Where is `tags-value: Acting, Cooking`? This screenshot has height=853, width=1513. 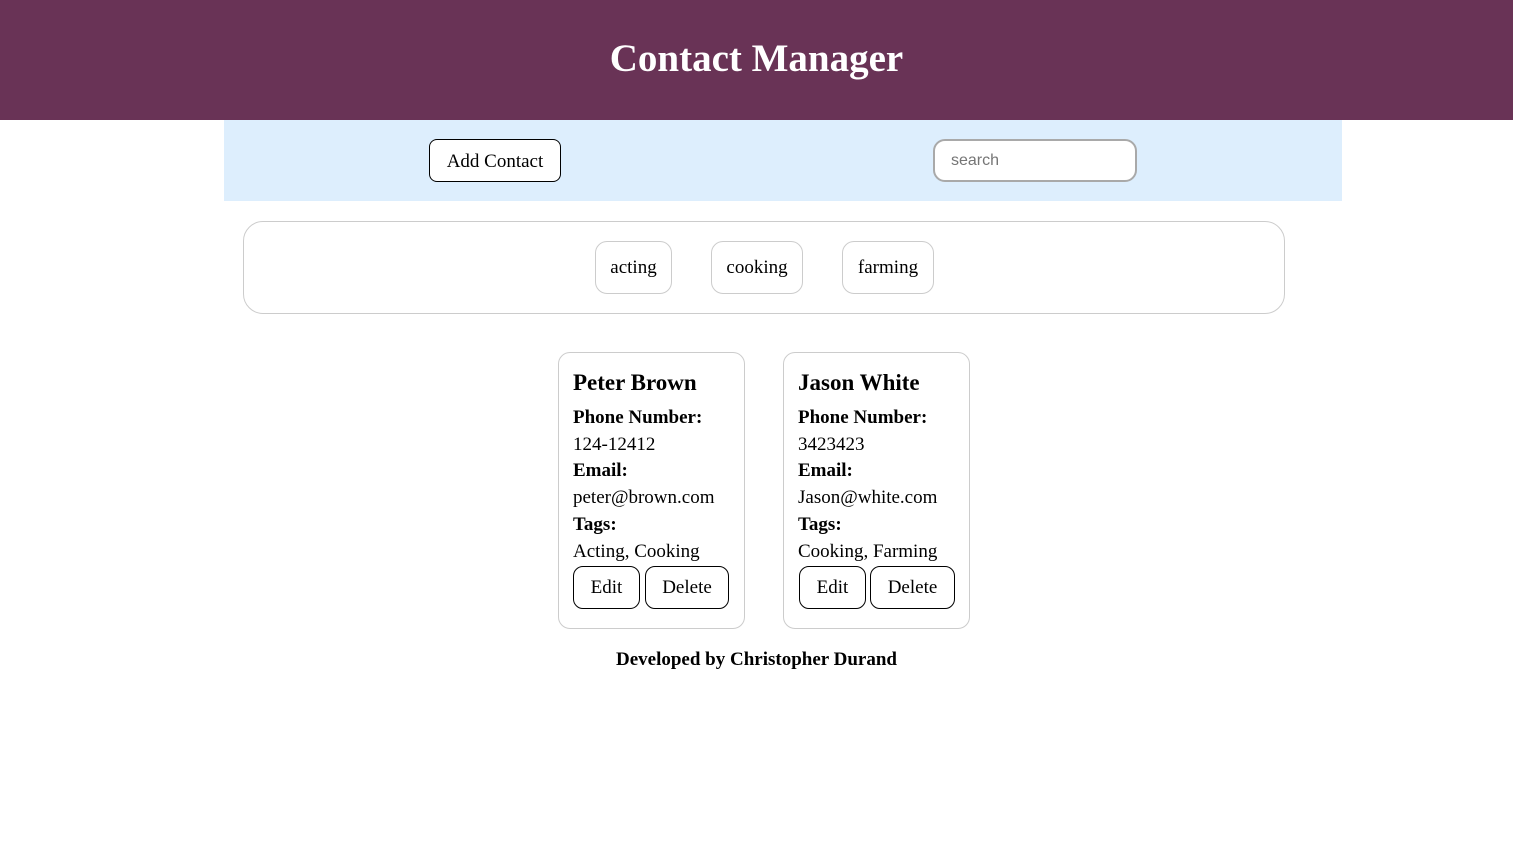 tags-value: Acting, Cooking is located at coordinates (636, 551).